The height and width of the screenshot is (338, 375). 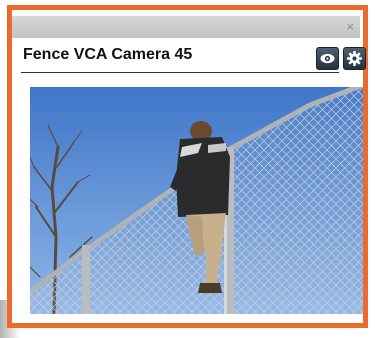 I want to click on view-camera-button, so click(x=327, y=58).